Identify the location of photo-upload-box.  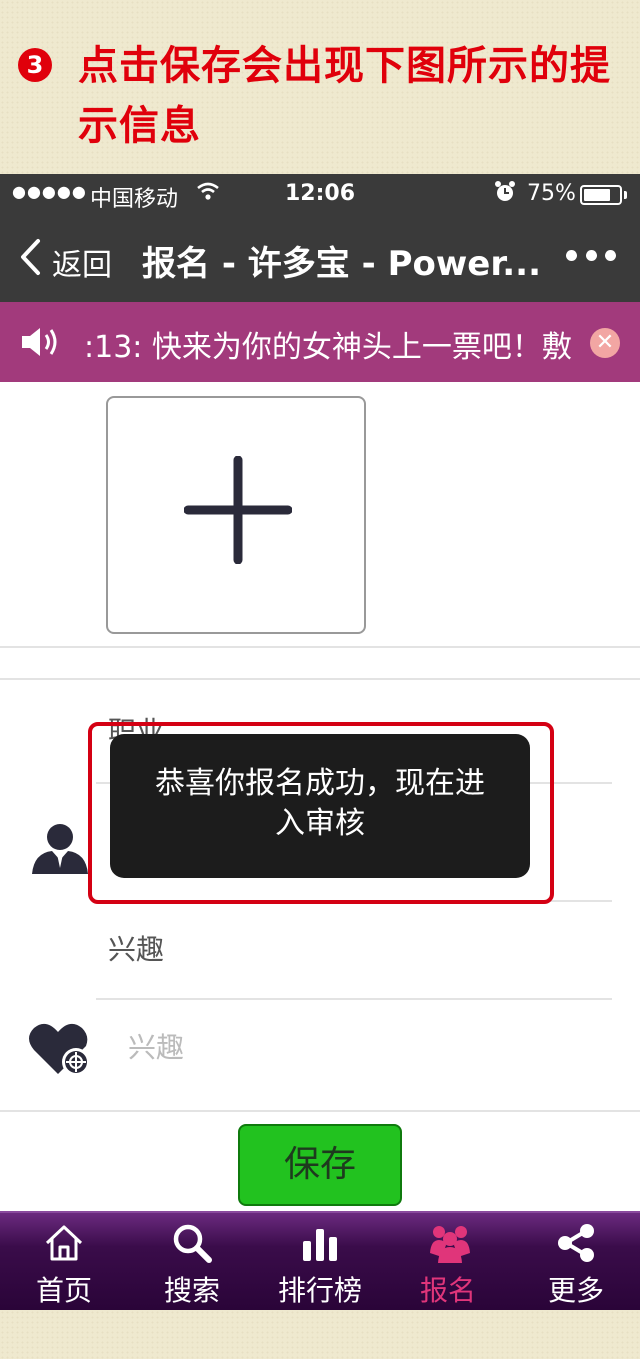
(236, 515).